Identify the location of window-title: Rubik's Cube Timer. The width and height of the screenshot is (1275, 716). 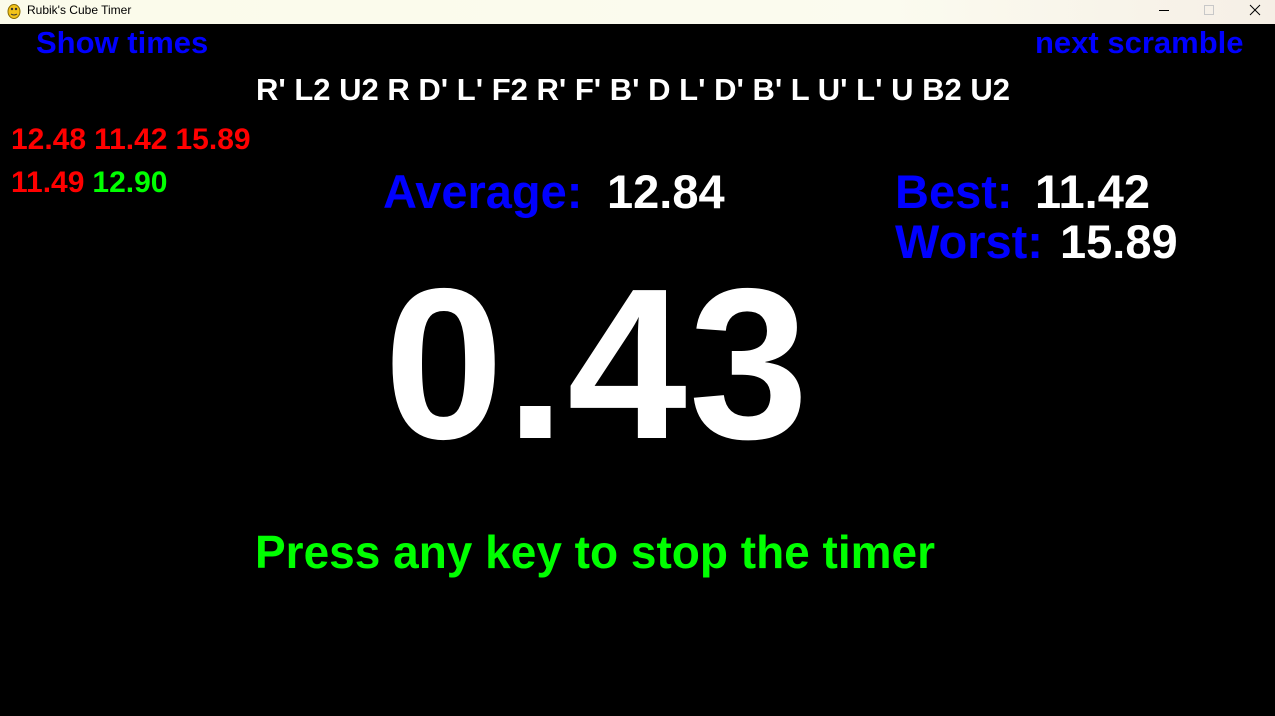
(79, 10).